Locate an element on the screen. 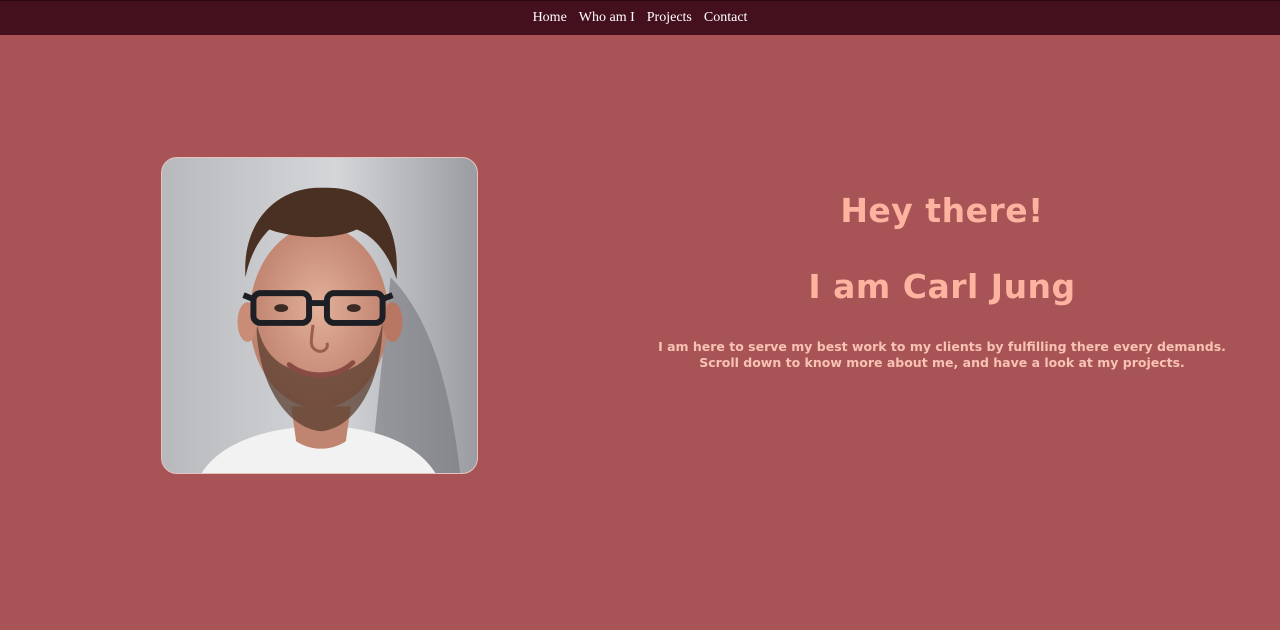 This screenshot has width=1280, height=630. nav-link-projects: Projects is located at coordinates (669, 18).